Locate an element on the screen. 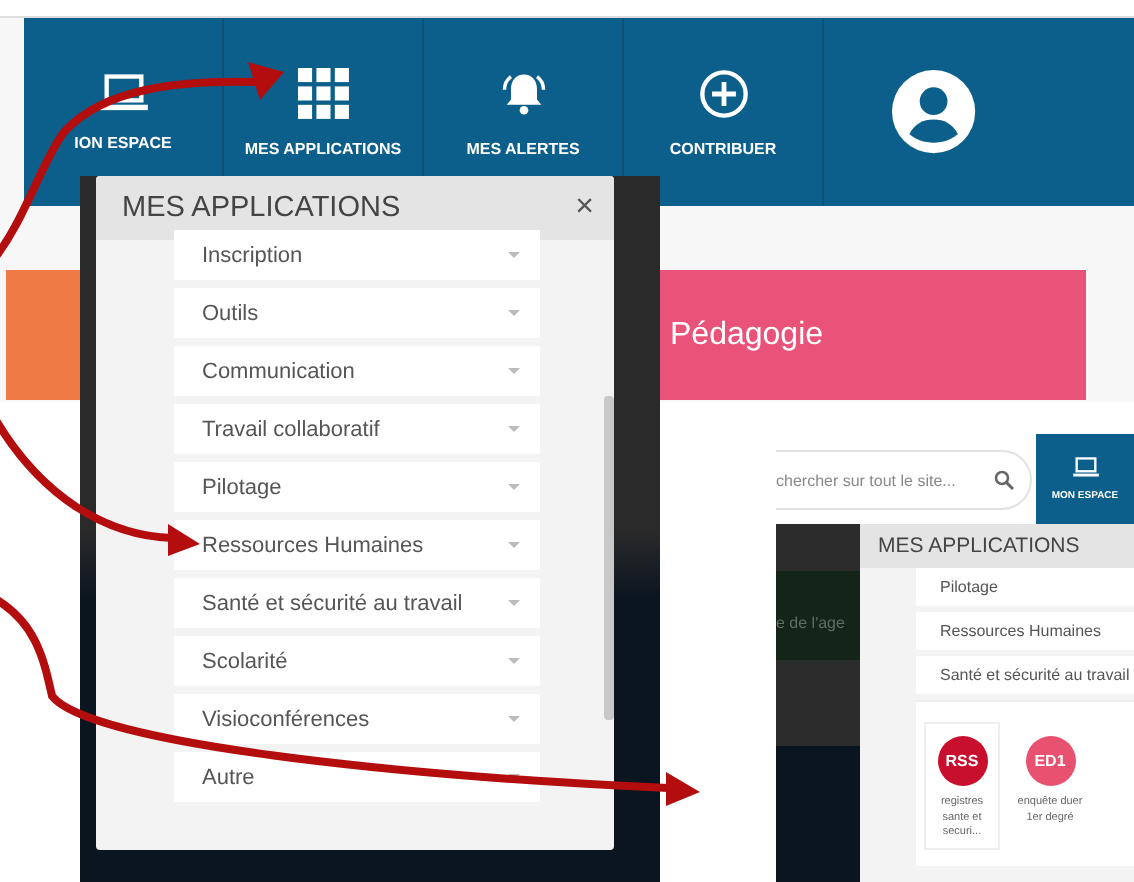 The height and width of the screenshot is (882, 1134). user-avatar-icon is located at coordinates (934, 112).